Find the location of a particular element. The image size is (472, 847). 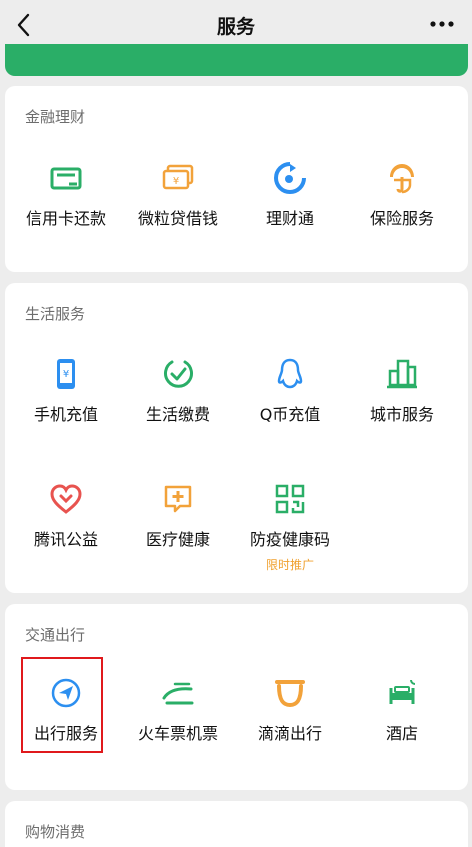

nav-bar: 服务 is located at coordinates (236, 25).